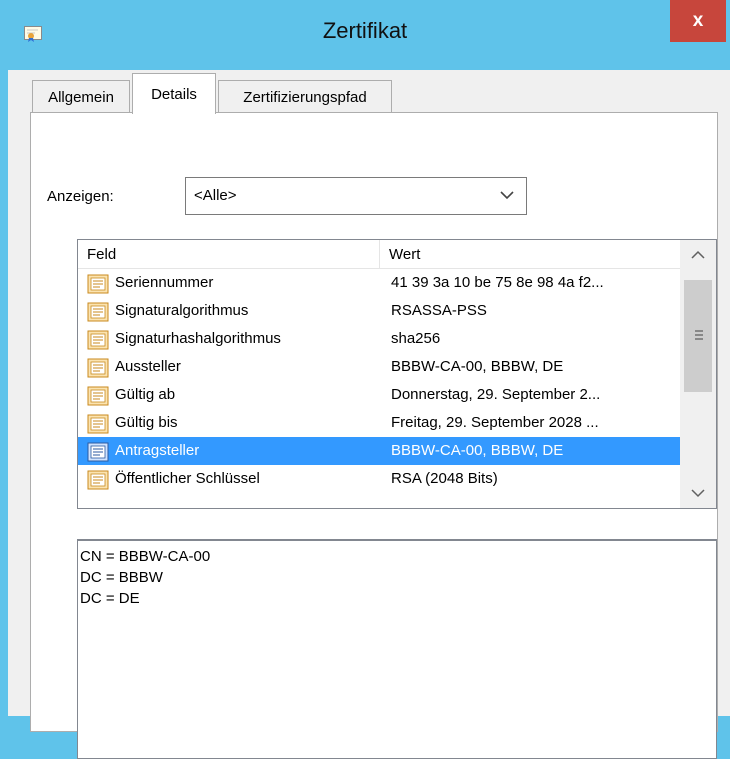 The image size is (730, 759). What do you see at coordinates (356, 196) in the screenshot?
I see `show-dropdown: <Alle>` at bounding box center [356, 196].